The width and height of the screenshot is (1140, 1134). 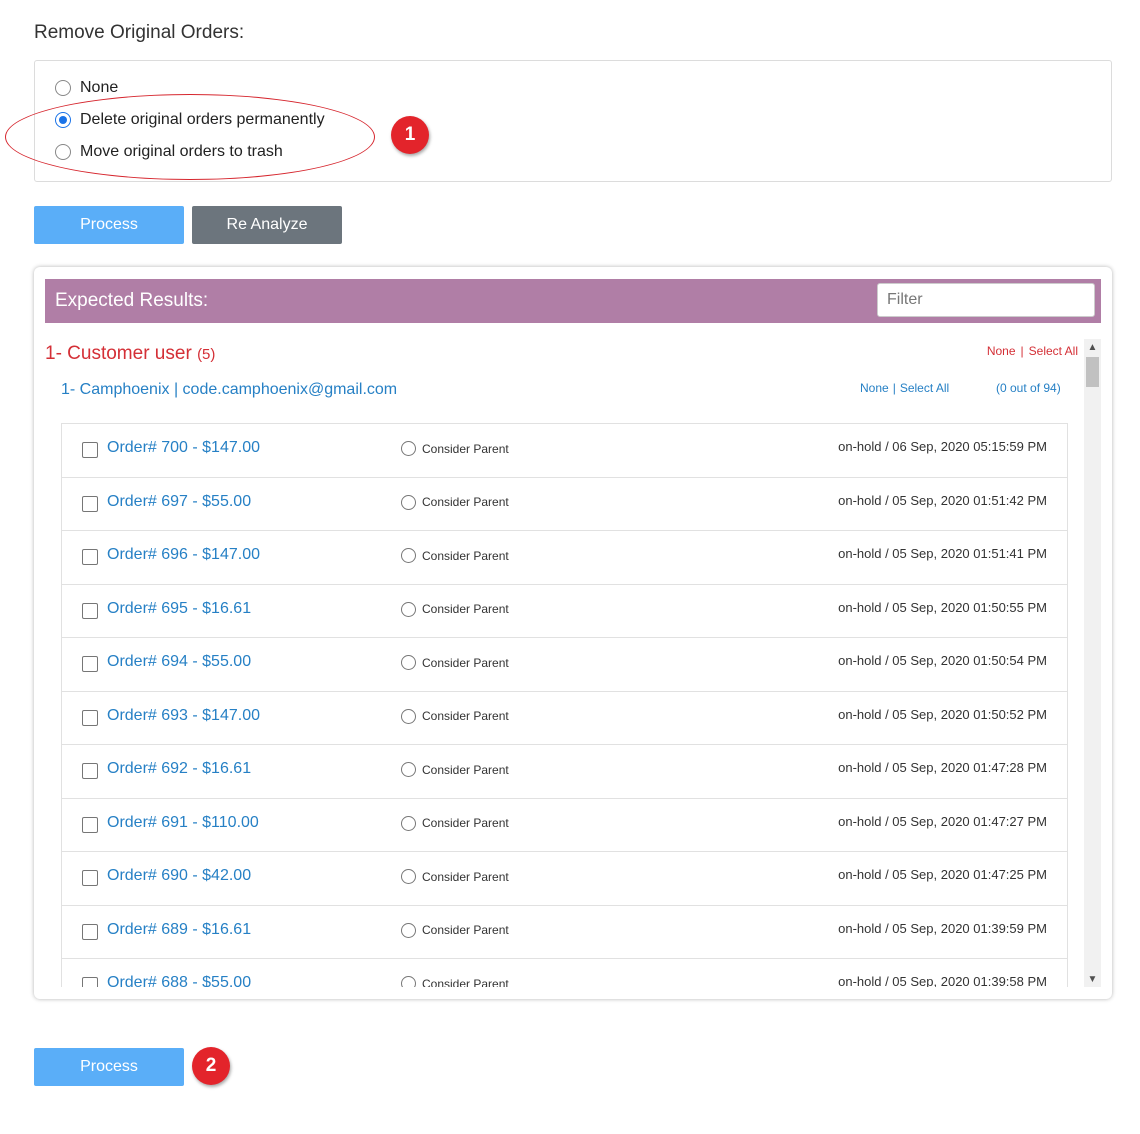 I want to click on results-header: Expected Results:, so click(x=573, y=301).